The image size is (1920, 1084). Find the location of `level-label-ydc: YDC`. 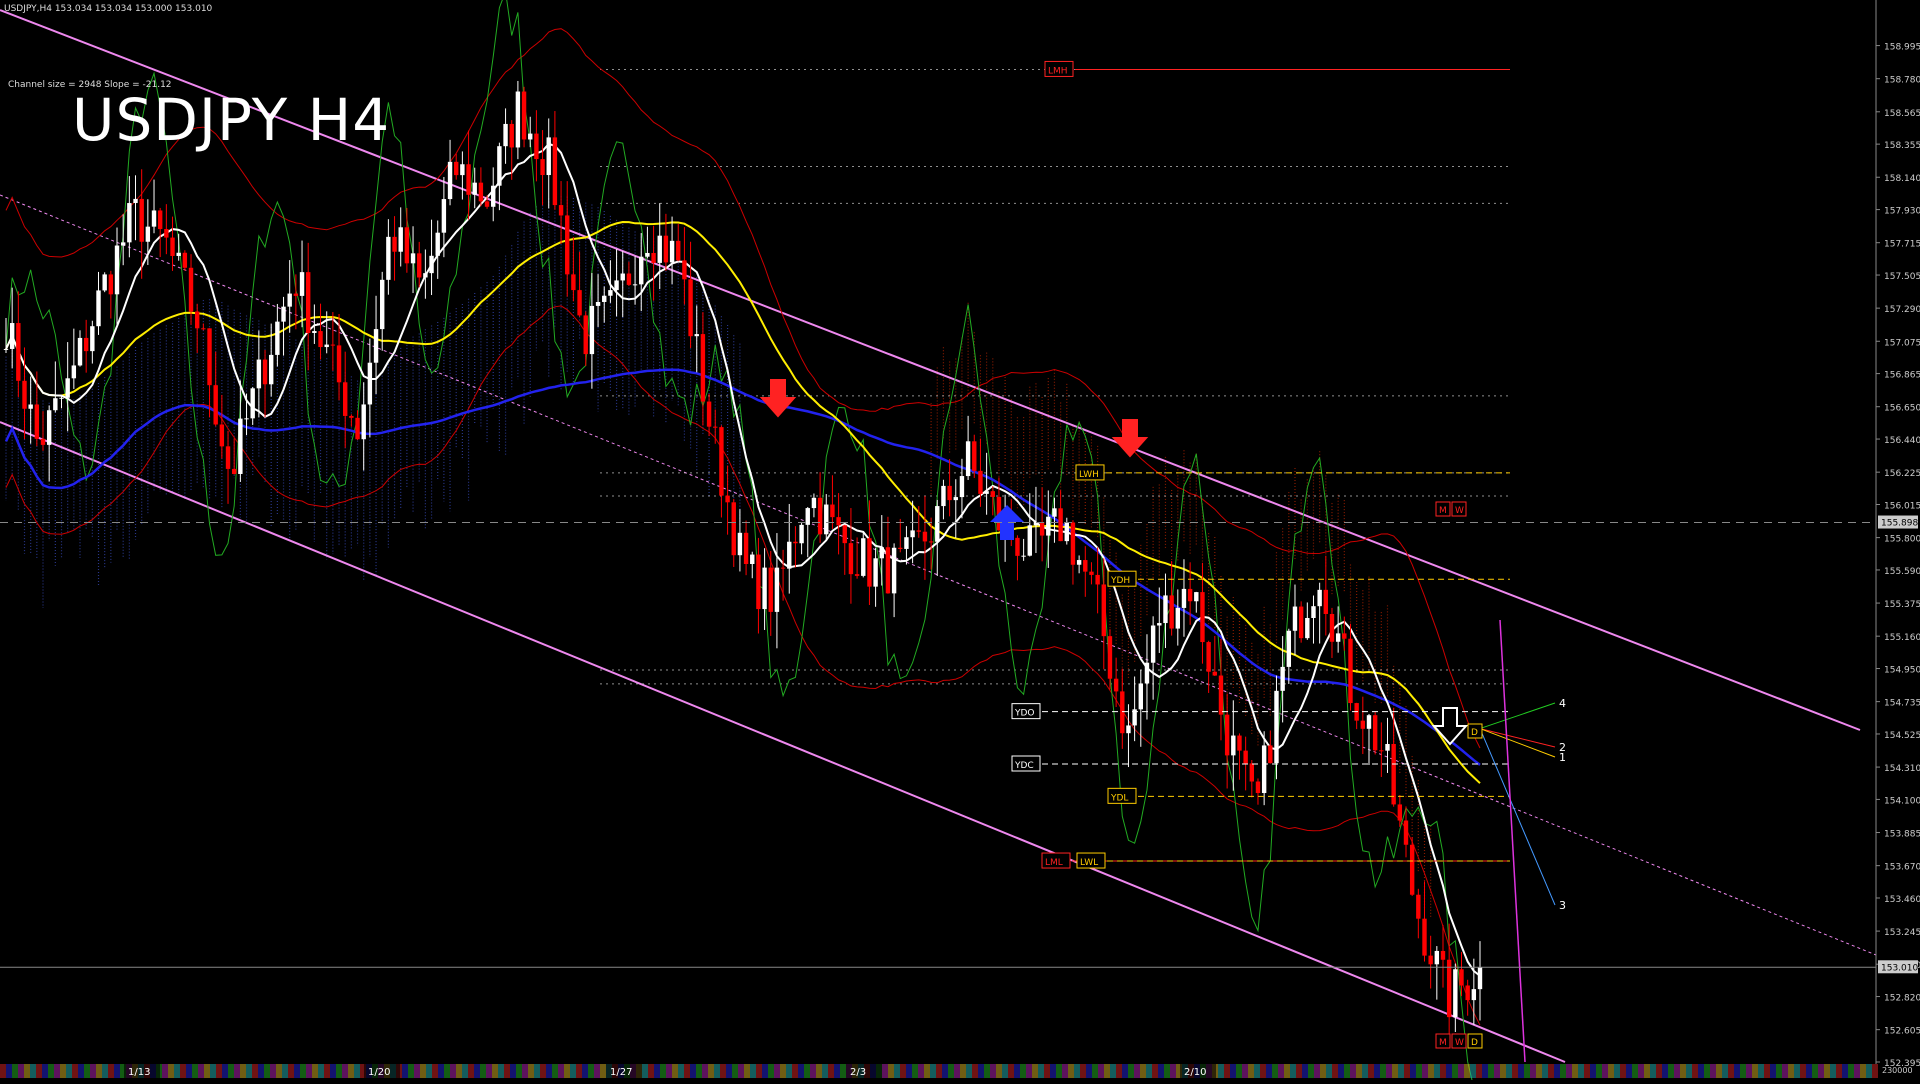

level-label-ydc: YDC is located at coordinates (1024, 766).